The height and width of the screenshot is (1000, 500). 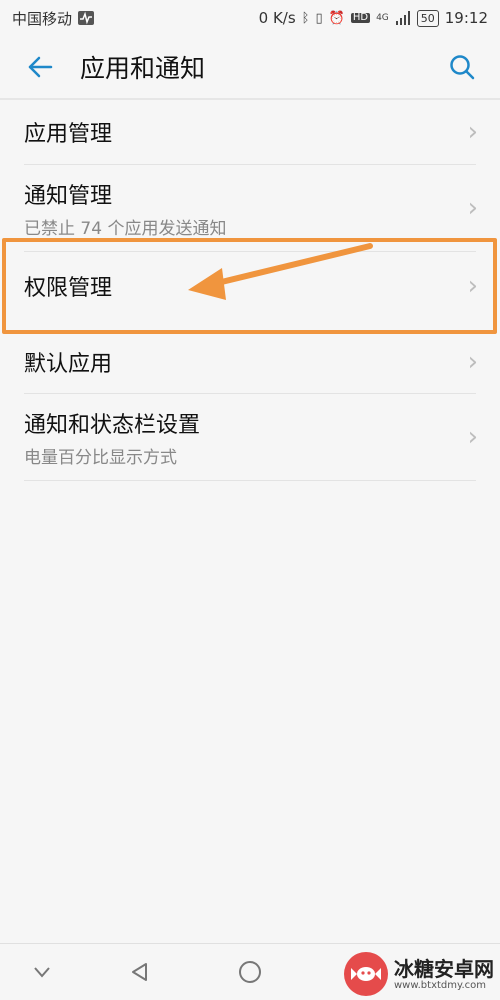 I want to click on watermark-url: www.btxtdmy.com, so click(x=440, y=985).